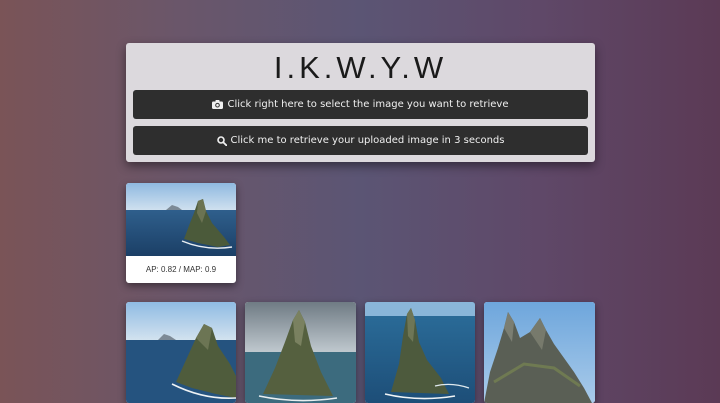 The image size is (720, 403). I want to click on score-caption: AP: 0.82 / MAP: 0.9, so click(181, 269).